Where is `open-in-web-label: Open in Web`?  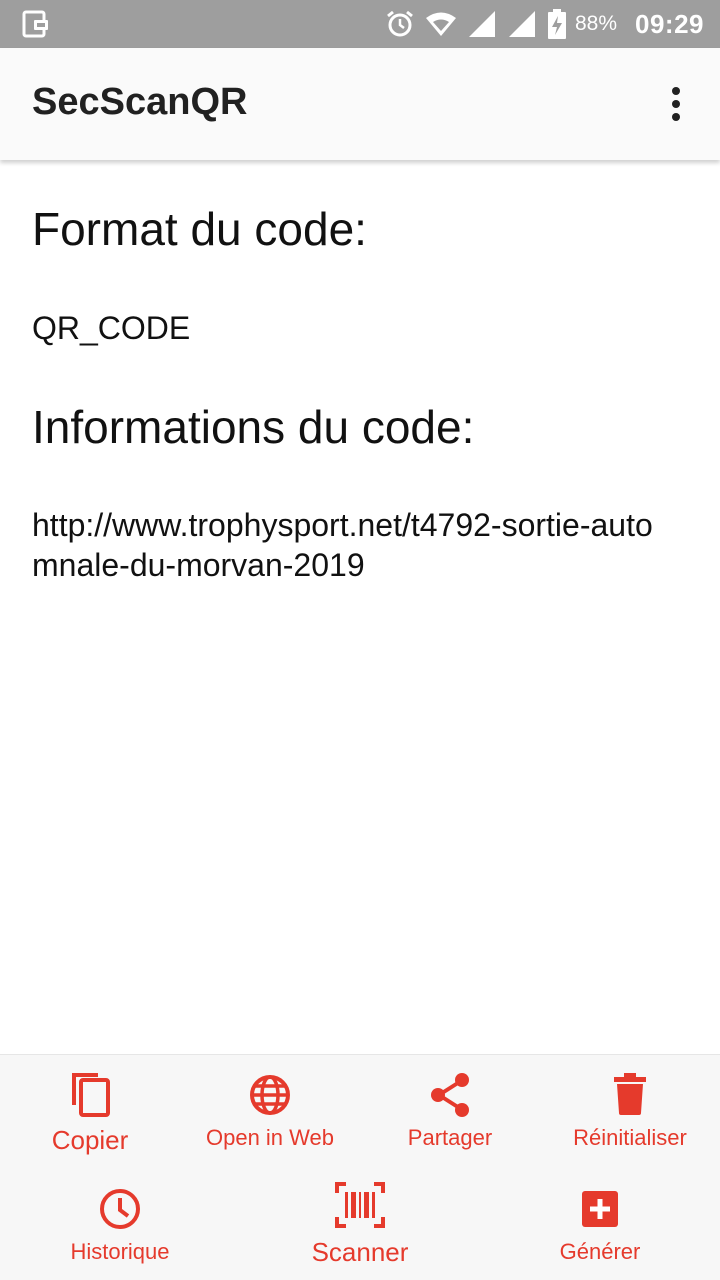
open-in-web-label: Open in Web is located at coordinates (269, 1137).